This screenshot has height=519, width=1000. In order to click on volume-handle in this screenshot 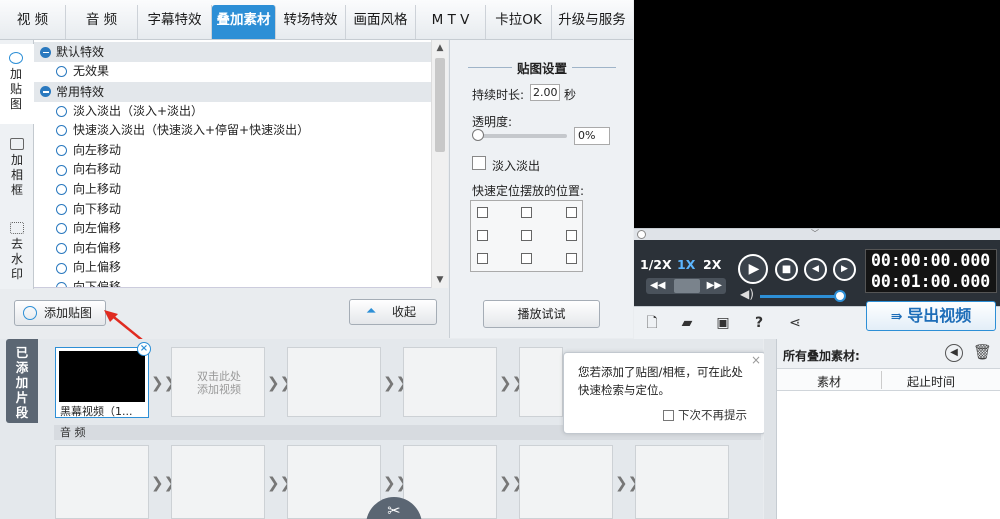, I will do `click(840, 296)`.